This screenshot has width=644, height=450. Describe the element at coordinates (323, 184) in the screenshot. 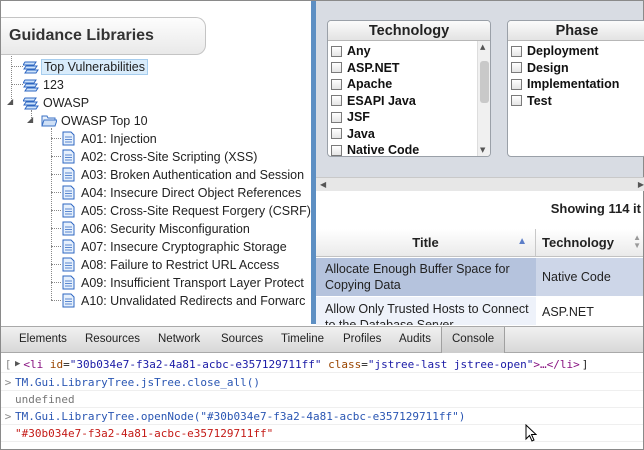

I see `scroll-left-arrow-icon: ◀` at that location.